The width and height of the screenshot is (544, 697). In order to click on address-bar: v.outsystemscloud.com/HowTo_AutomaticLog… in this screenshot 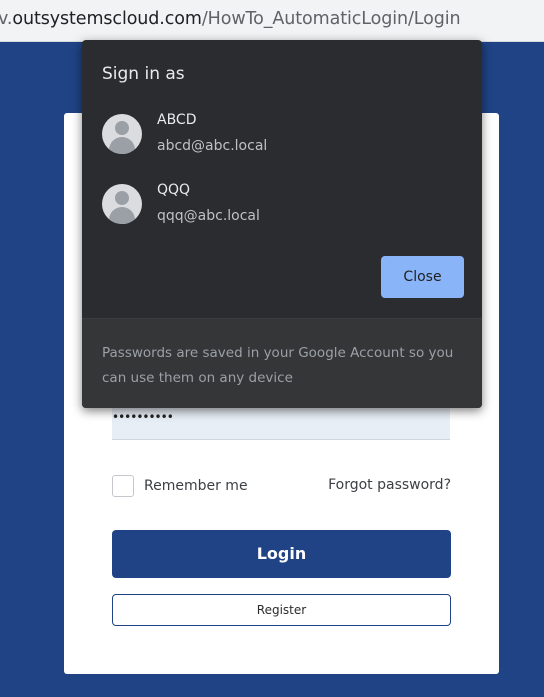, I will do `click(272, 21)`.